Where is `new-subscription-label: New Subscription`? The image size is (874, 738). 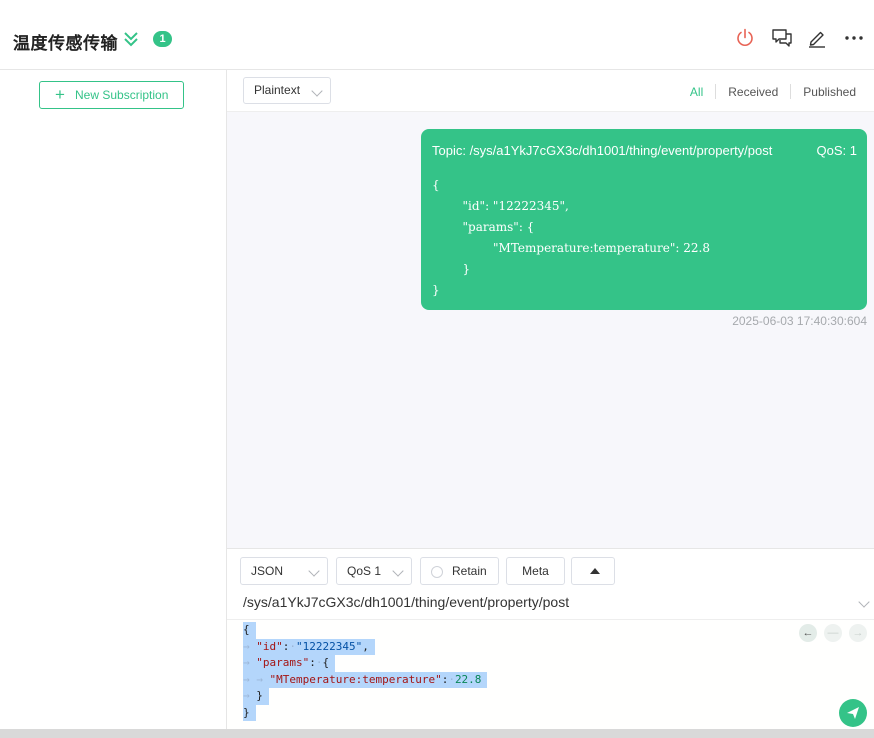 new-subscription-label: New Subscription is located at coordinates (122, 95).